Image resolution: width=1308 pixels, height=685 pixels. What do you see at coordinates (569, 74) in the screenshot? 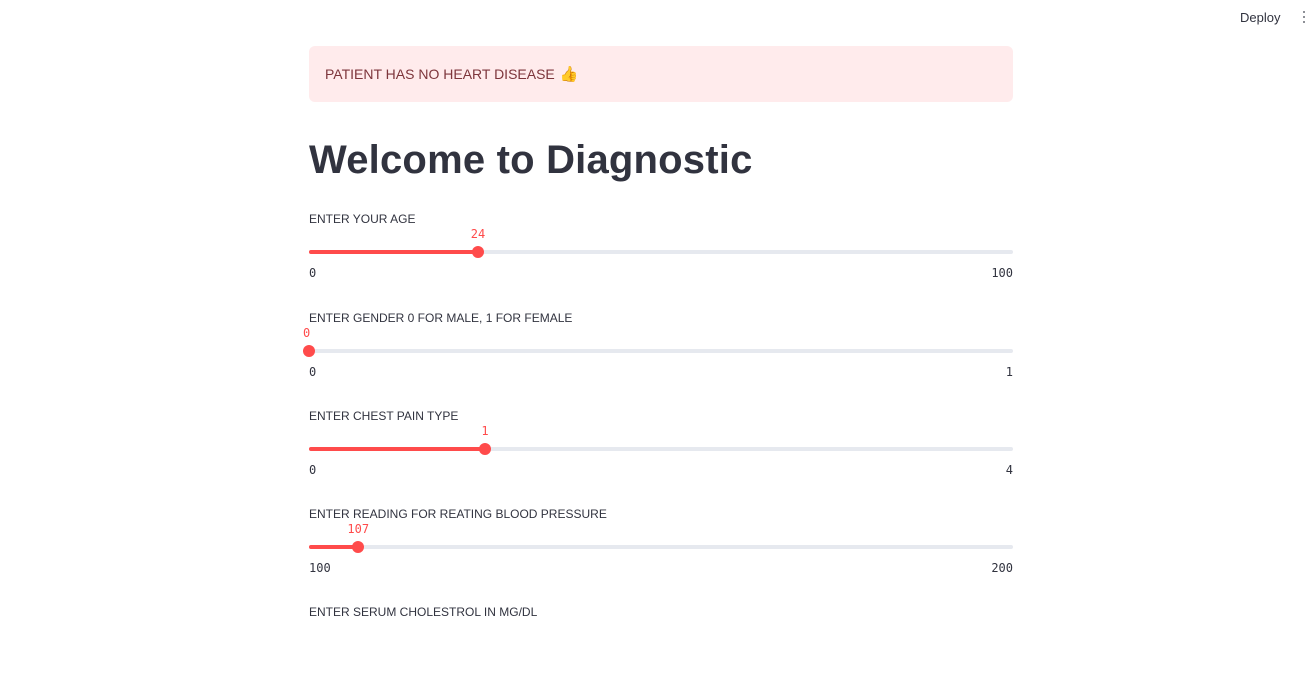
I see `thumbs-up-icon: 👍` at bounding box center [569, 74].